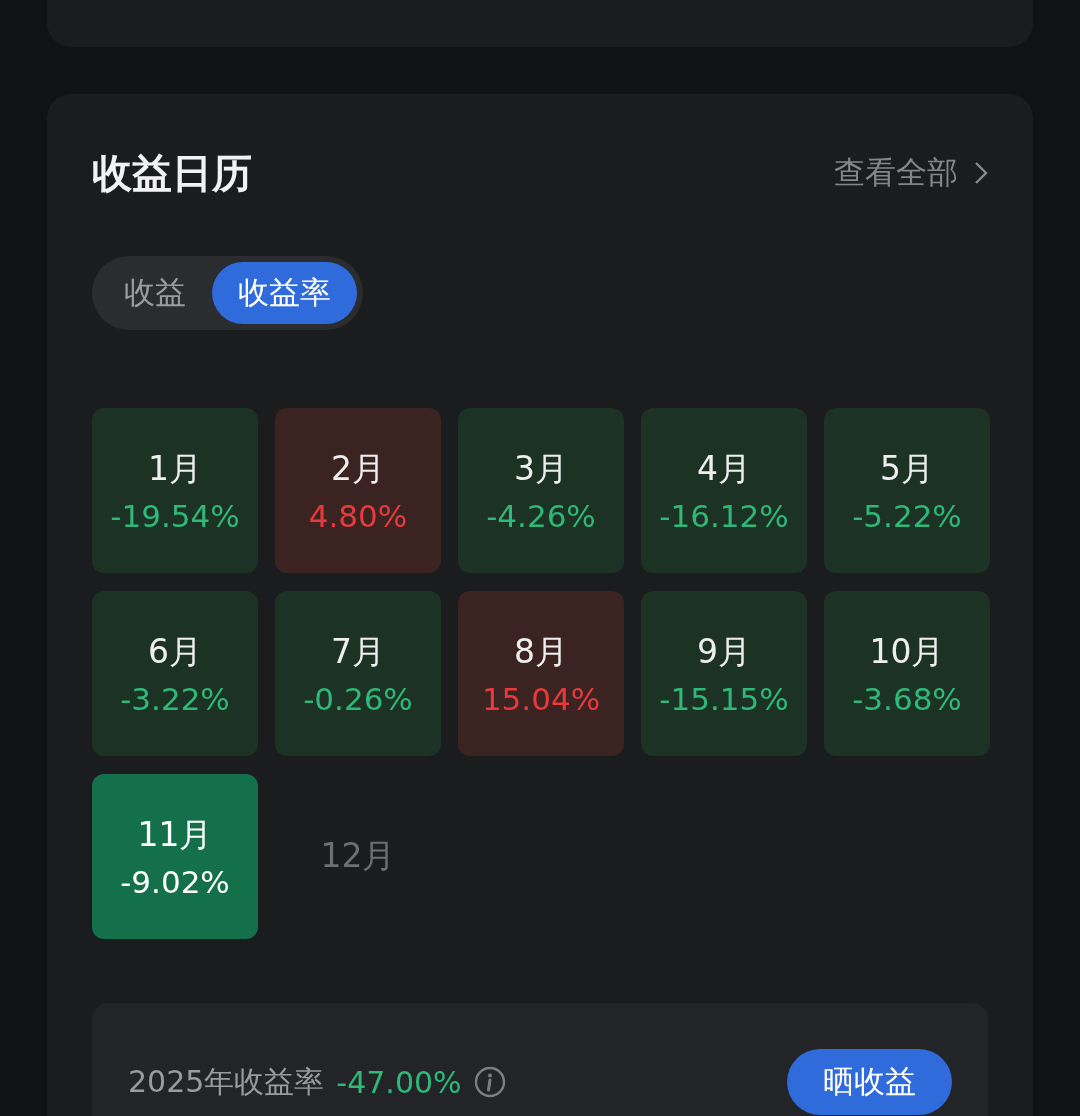  I want to click on month-return: -5.22%, so click(907, 516).